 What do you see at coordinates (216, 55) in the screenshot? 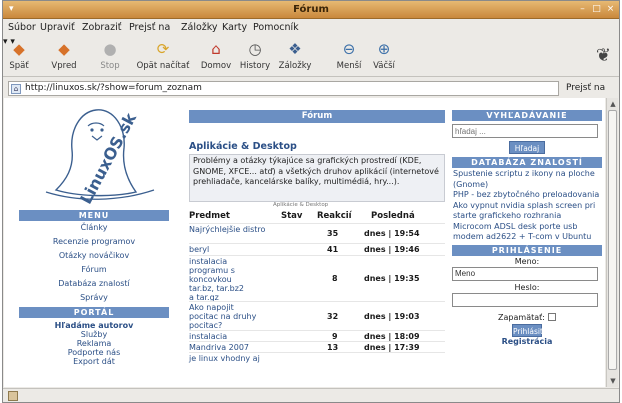
I see `home-button: ⌂ Domov` at bounding box center [216, 55].